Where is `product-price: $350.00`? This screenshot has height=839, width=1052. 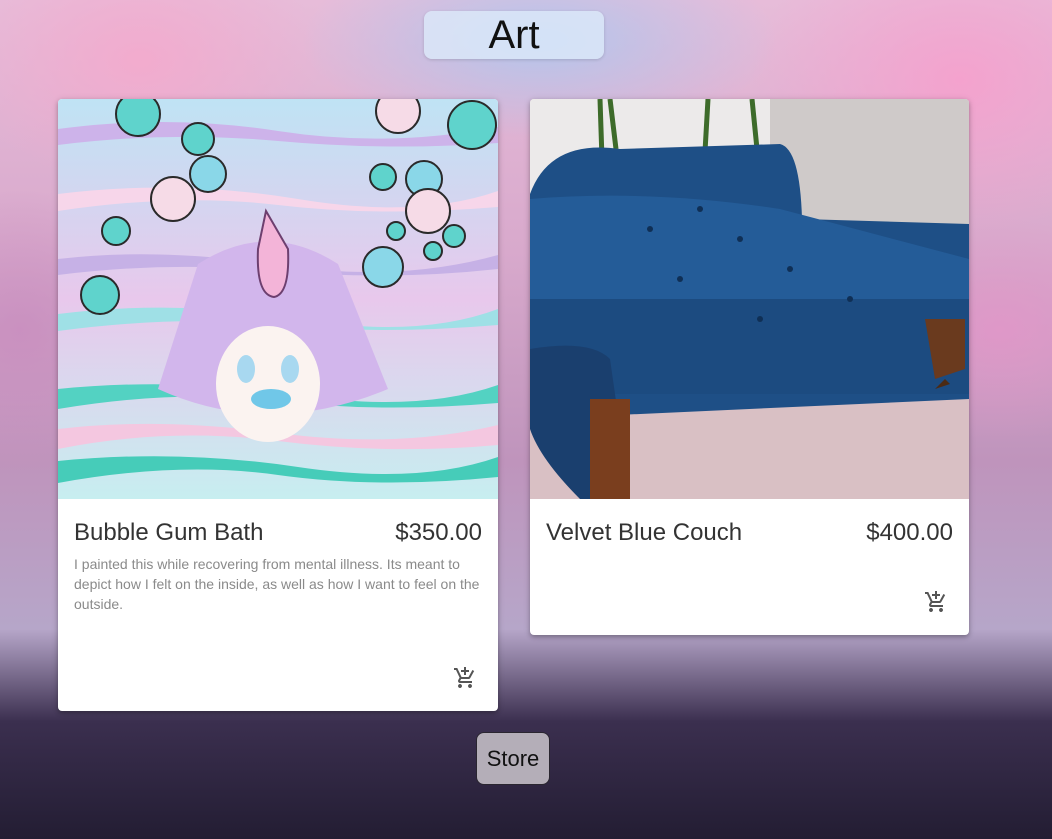
product-price: $350.00 is located at coordinates (438, 532).